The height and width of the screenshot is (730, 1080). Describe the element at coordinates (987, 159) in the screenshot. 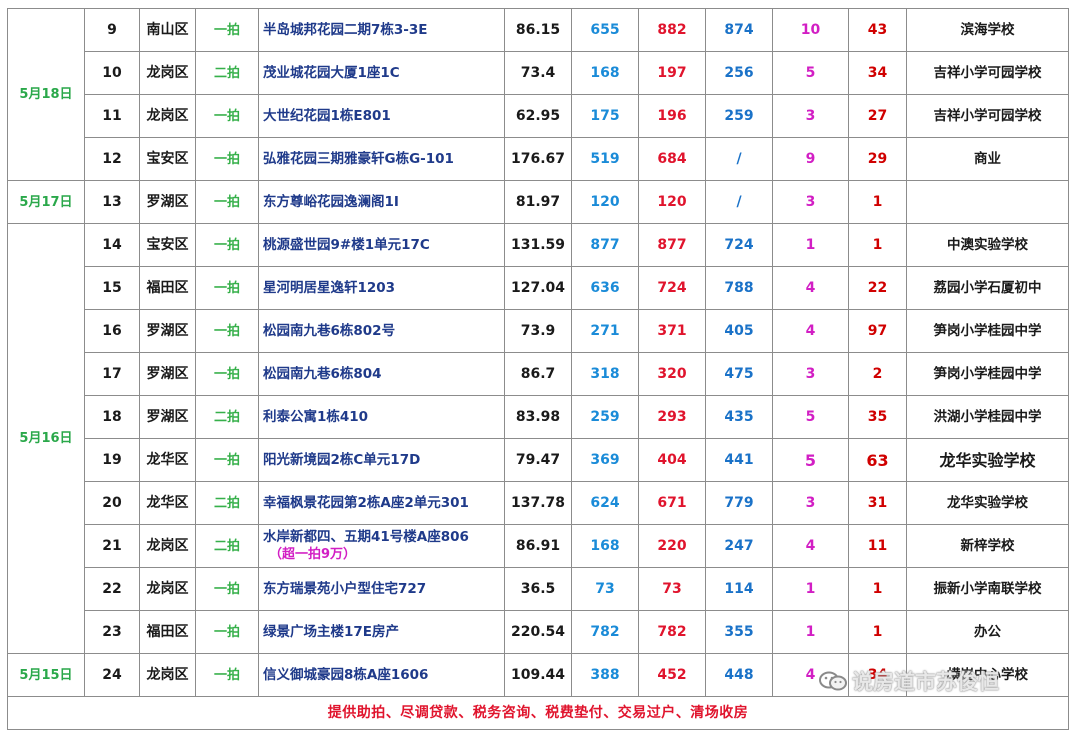

I see `school-cell: 商业` at that location.